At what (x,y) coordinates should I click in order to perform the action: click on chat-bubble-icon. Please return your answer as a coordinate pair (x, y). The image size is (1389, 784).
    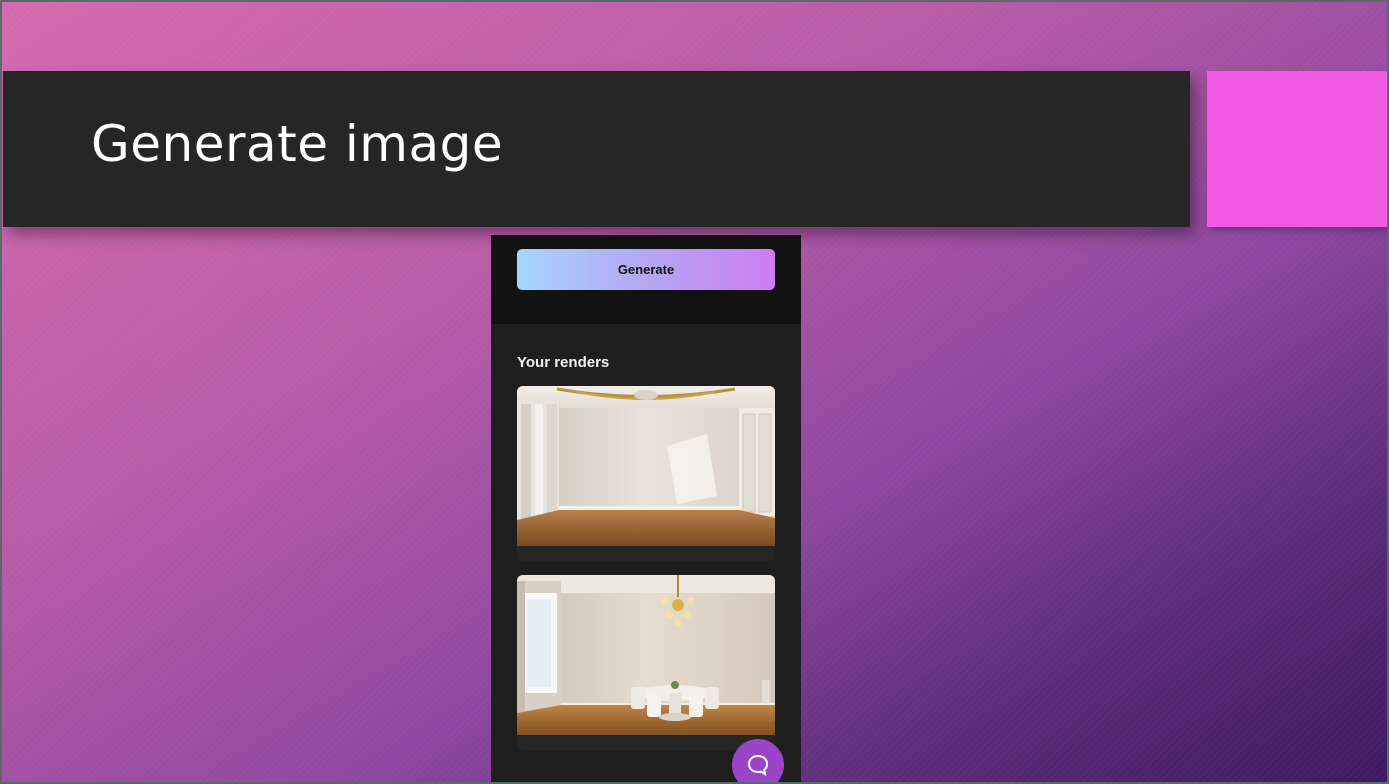
    Looking at the image, I should click on (758, 765).